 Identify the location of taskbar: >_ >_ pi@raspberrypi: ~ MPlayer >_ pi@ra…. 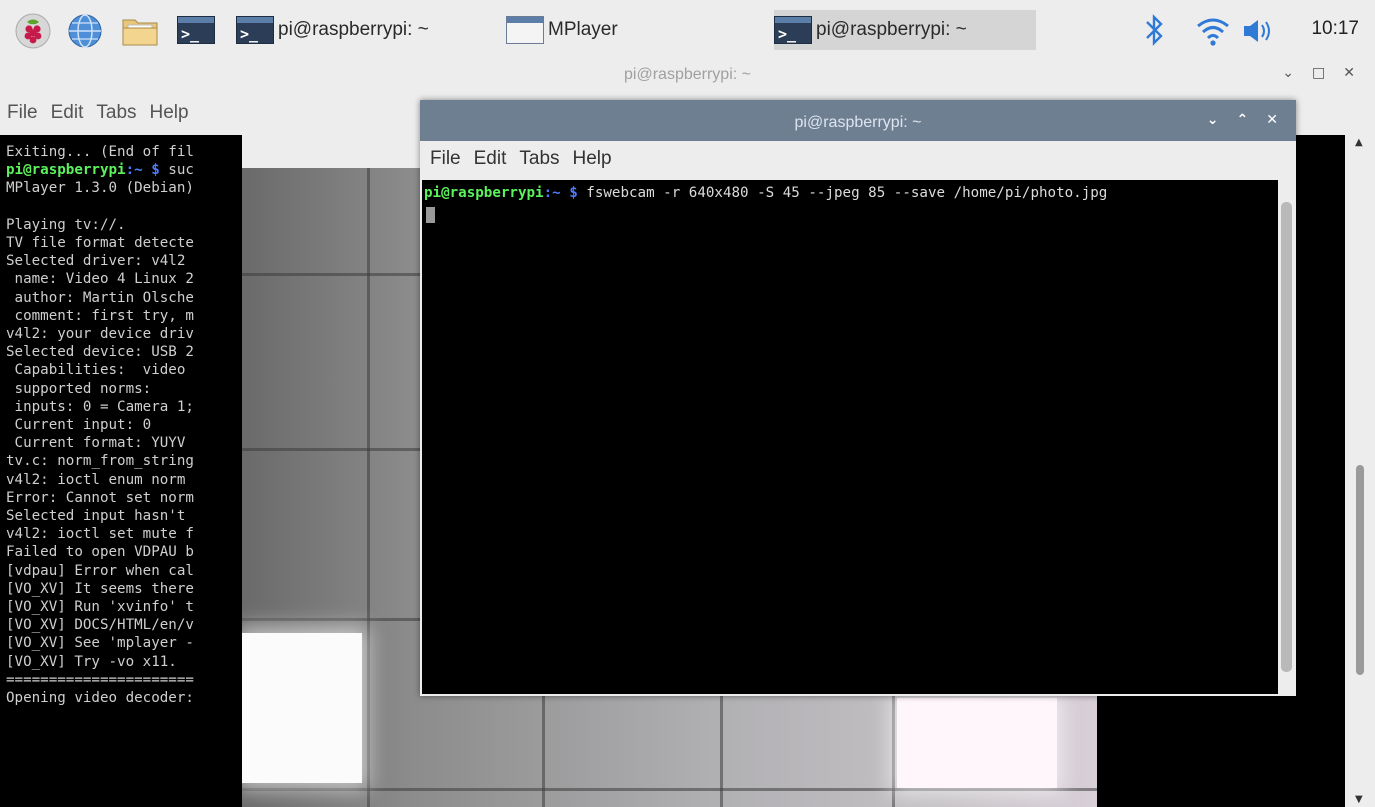
(687, 30).